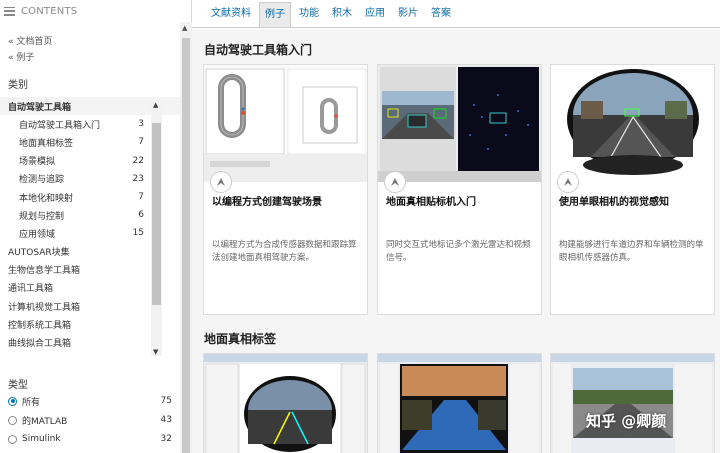  Describe the element at coordinates (441, 14) in the screenshot. I see `tab-answers: 答案` at that location.